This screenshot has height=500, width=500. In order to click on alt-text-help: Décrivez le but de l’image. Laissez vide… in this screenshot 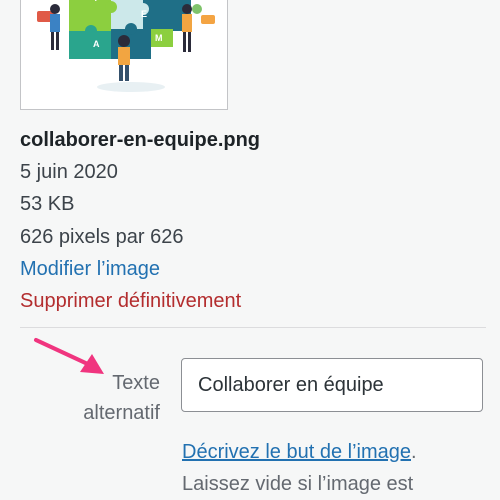, I will do `click(337, 468)`.